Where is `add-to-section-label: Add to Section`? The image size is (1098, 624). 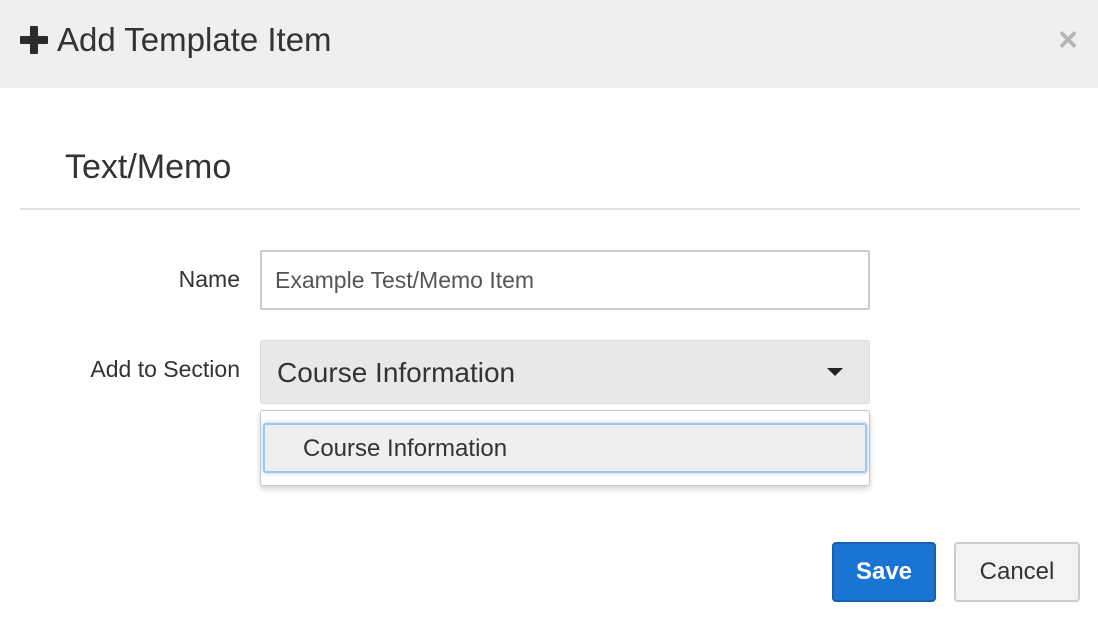 add-to-section-label: Add to Section is located at coordinates (165, 369).